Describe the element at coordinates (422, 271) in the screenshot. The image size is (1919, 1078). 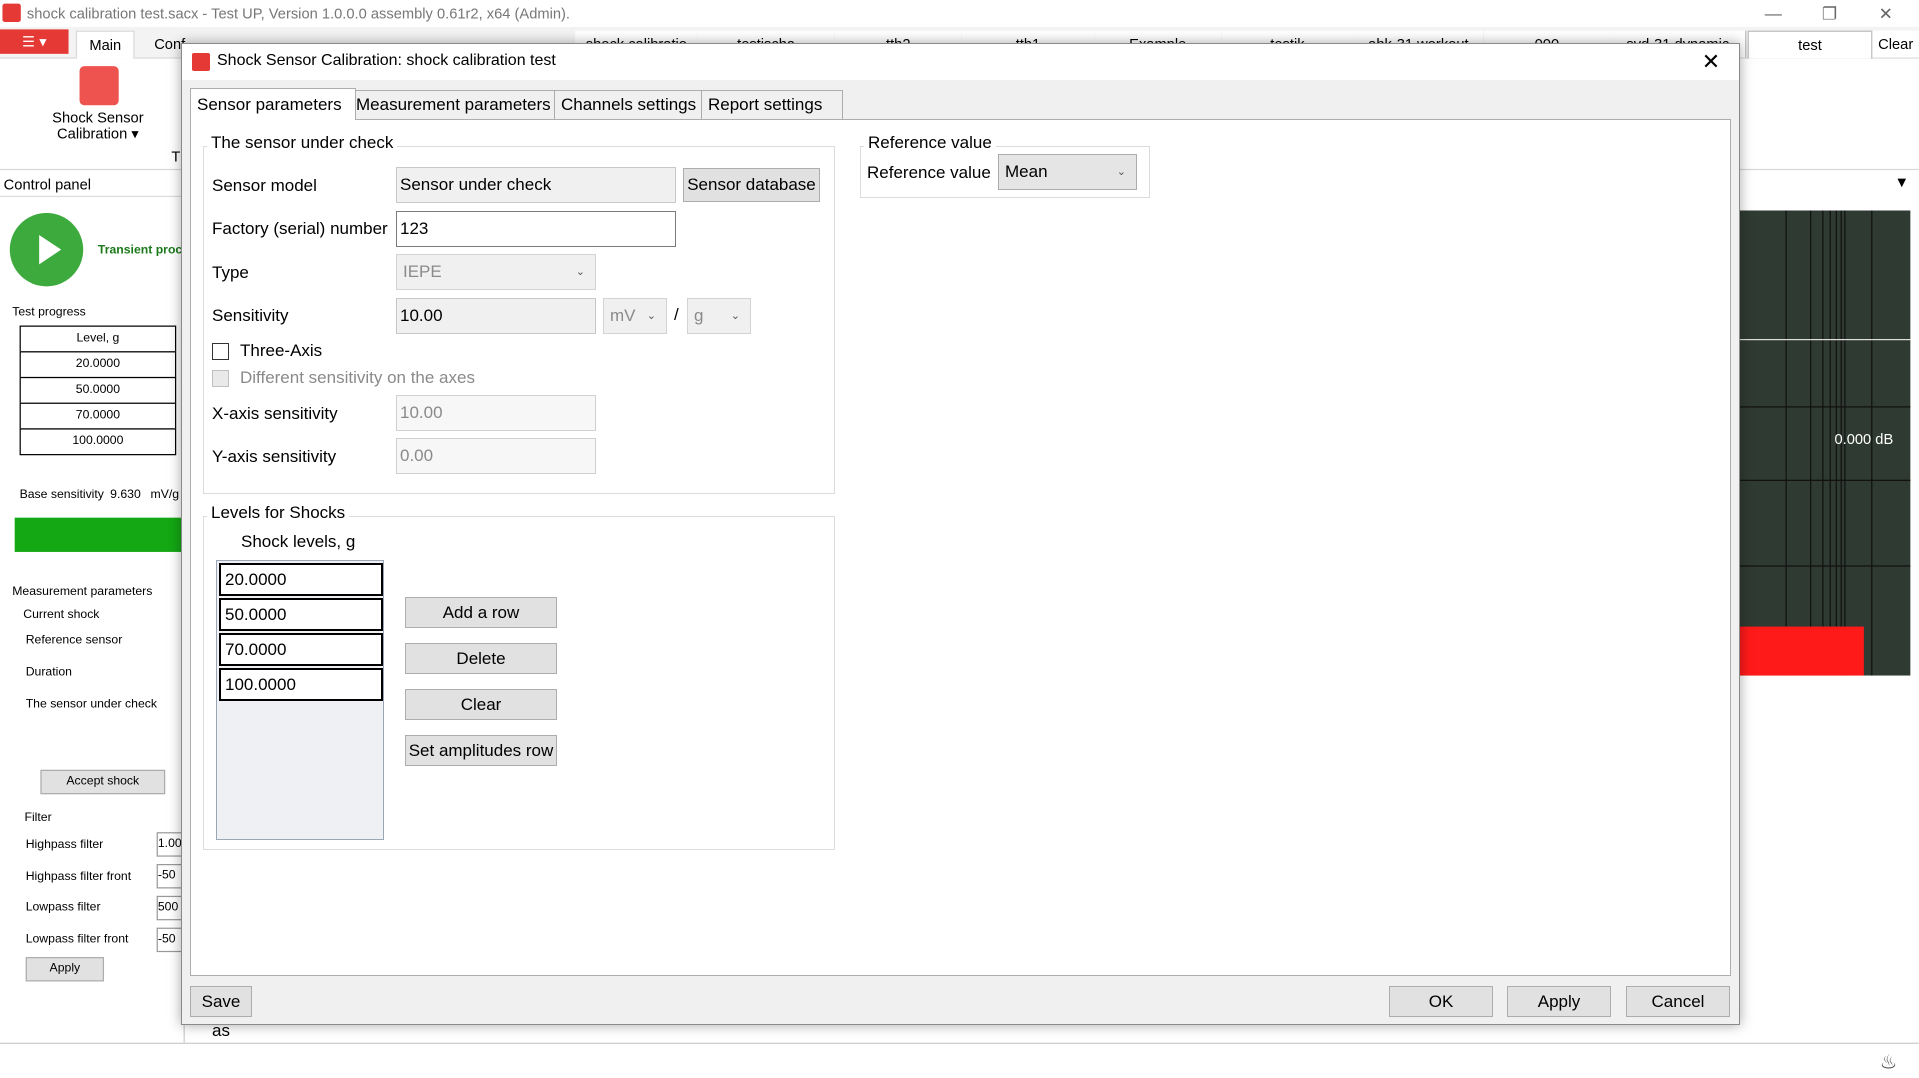
I see `type-select-value: IEPE` at that location.